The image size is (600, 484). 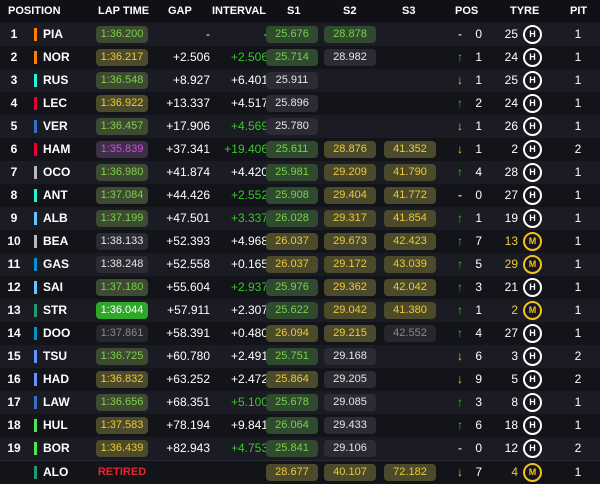 I want to click on tyre-age: 21, so click(x=511, y=287).